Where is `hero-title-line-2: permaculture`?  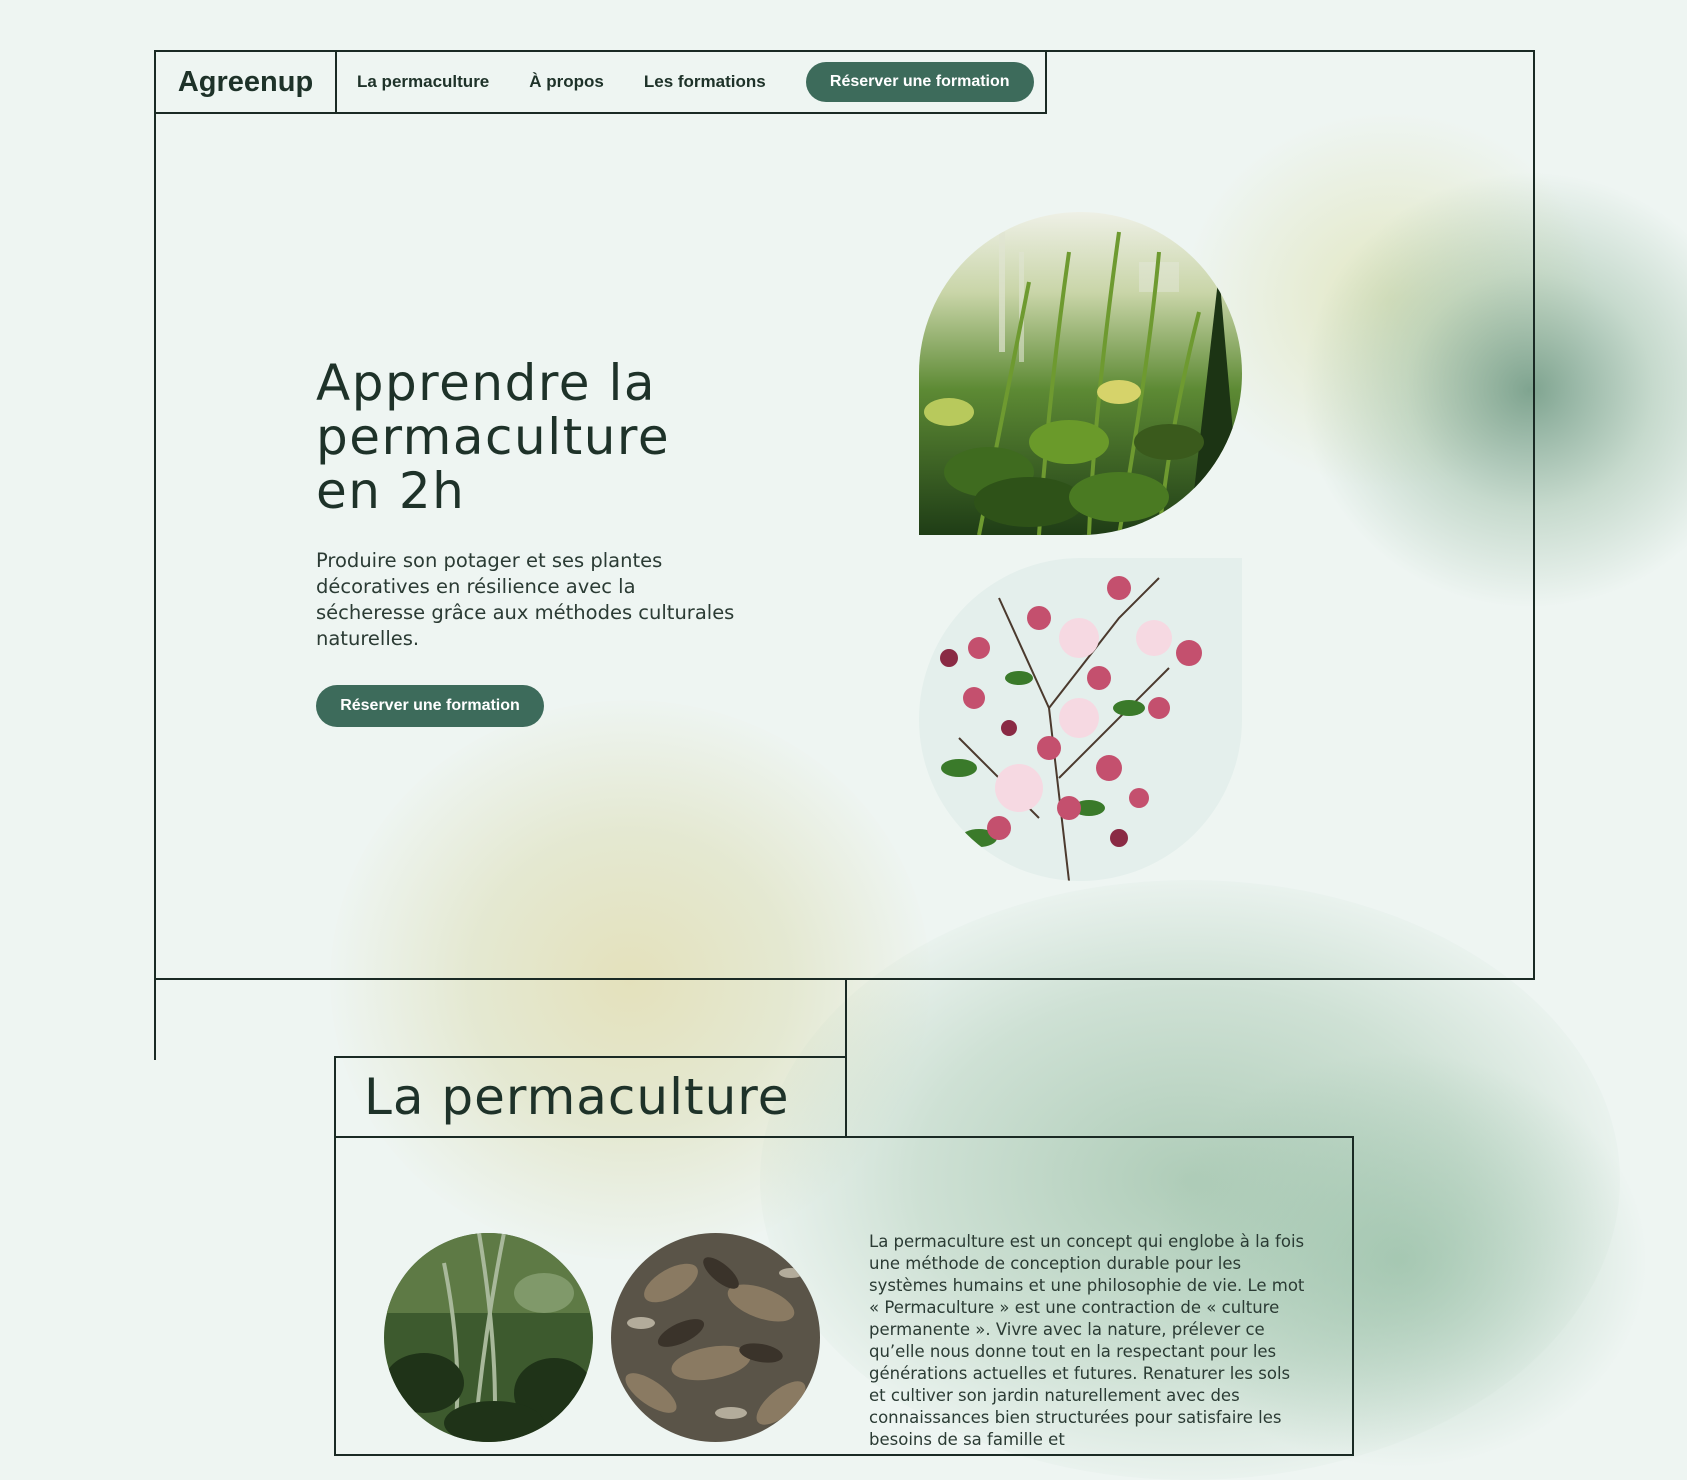
hero-title-line-2: permaculture is located at coordinates (493, 437).